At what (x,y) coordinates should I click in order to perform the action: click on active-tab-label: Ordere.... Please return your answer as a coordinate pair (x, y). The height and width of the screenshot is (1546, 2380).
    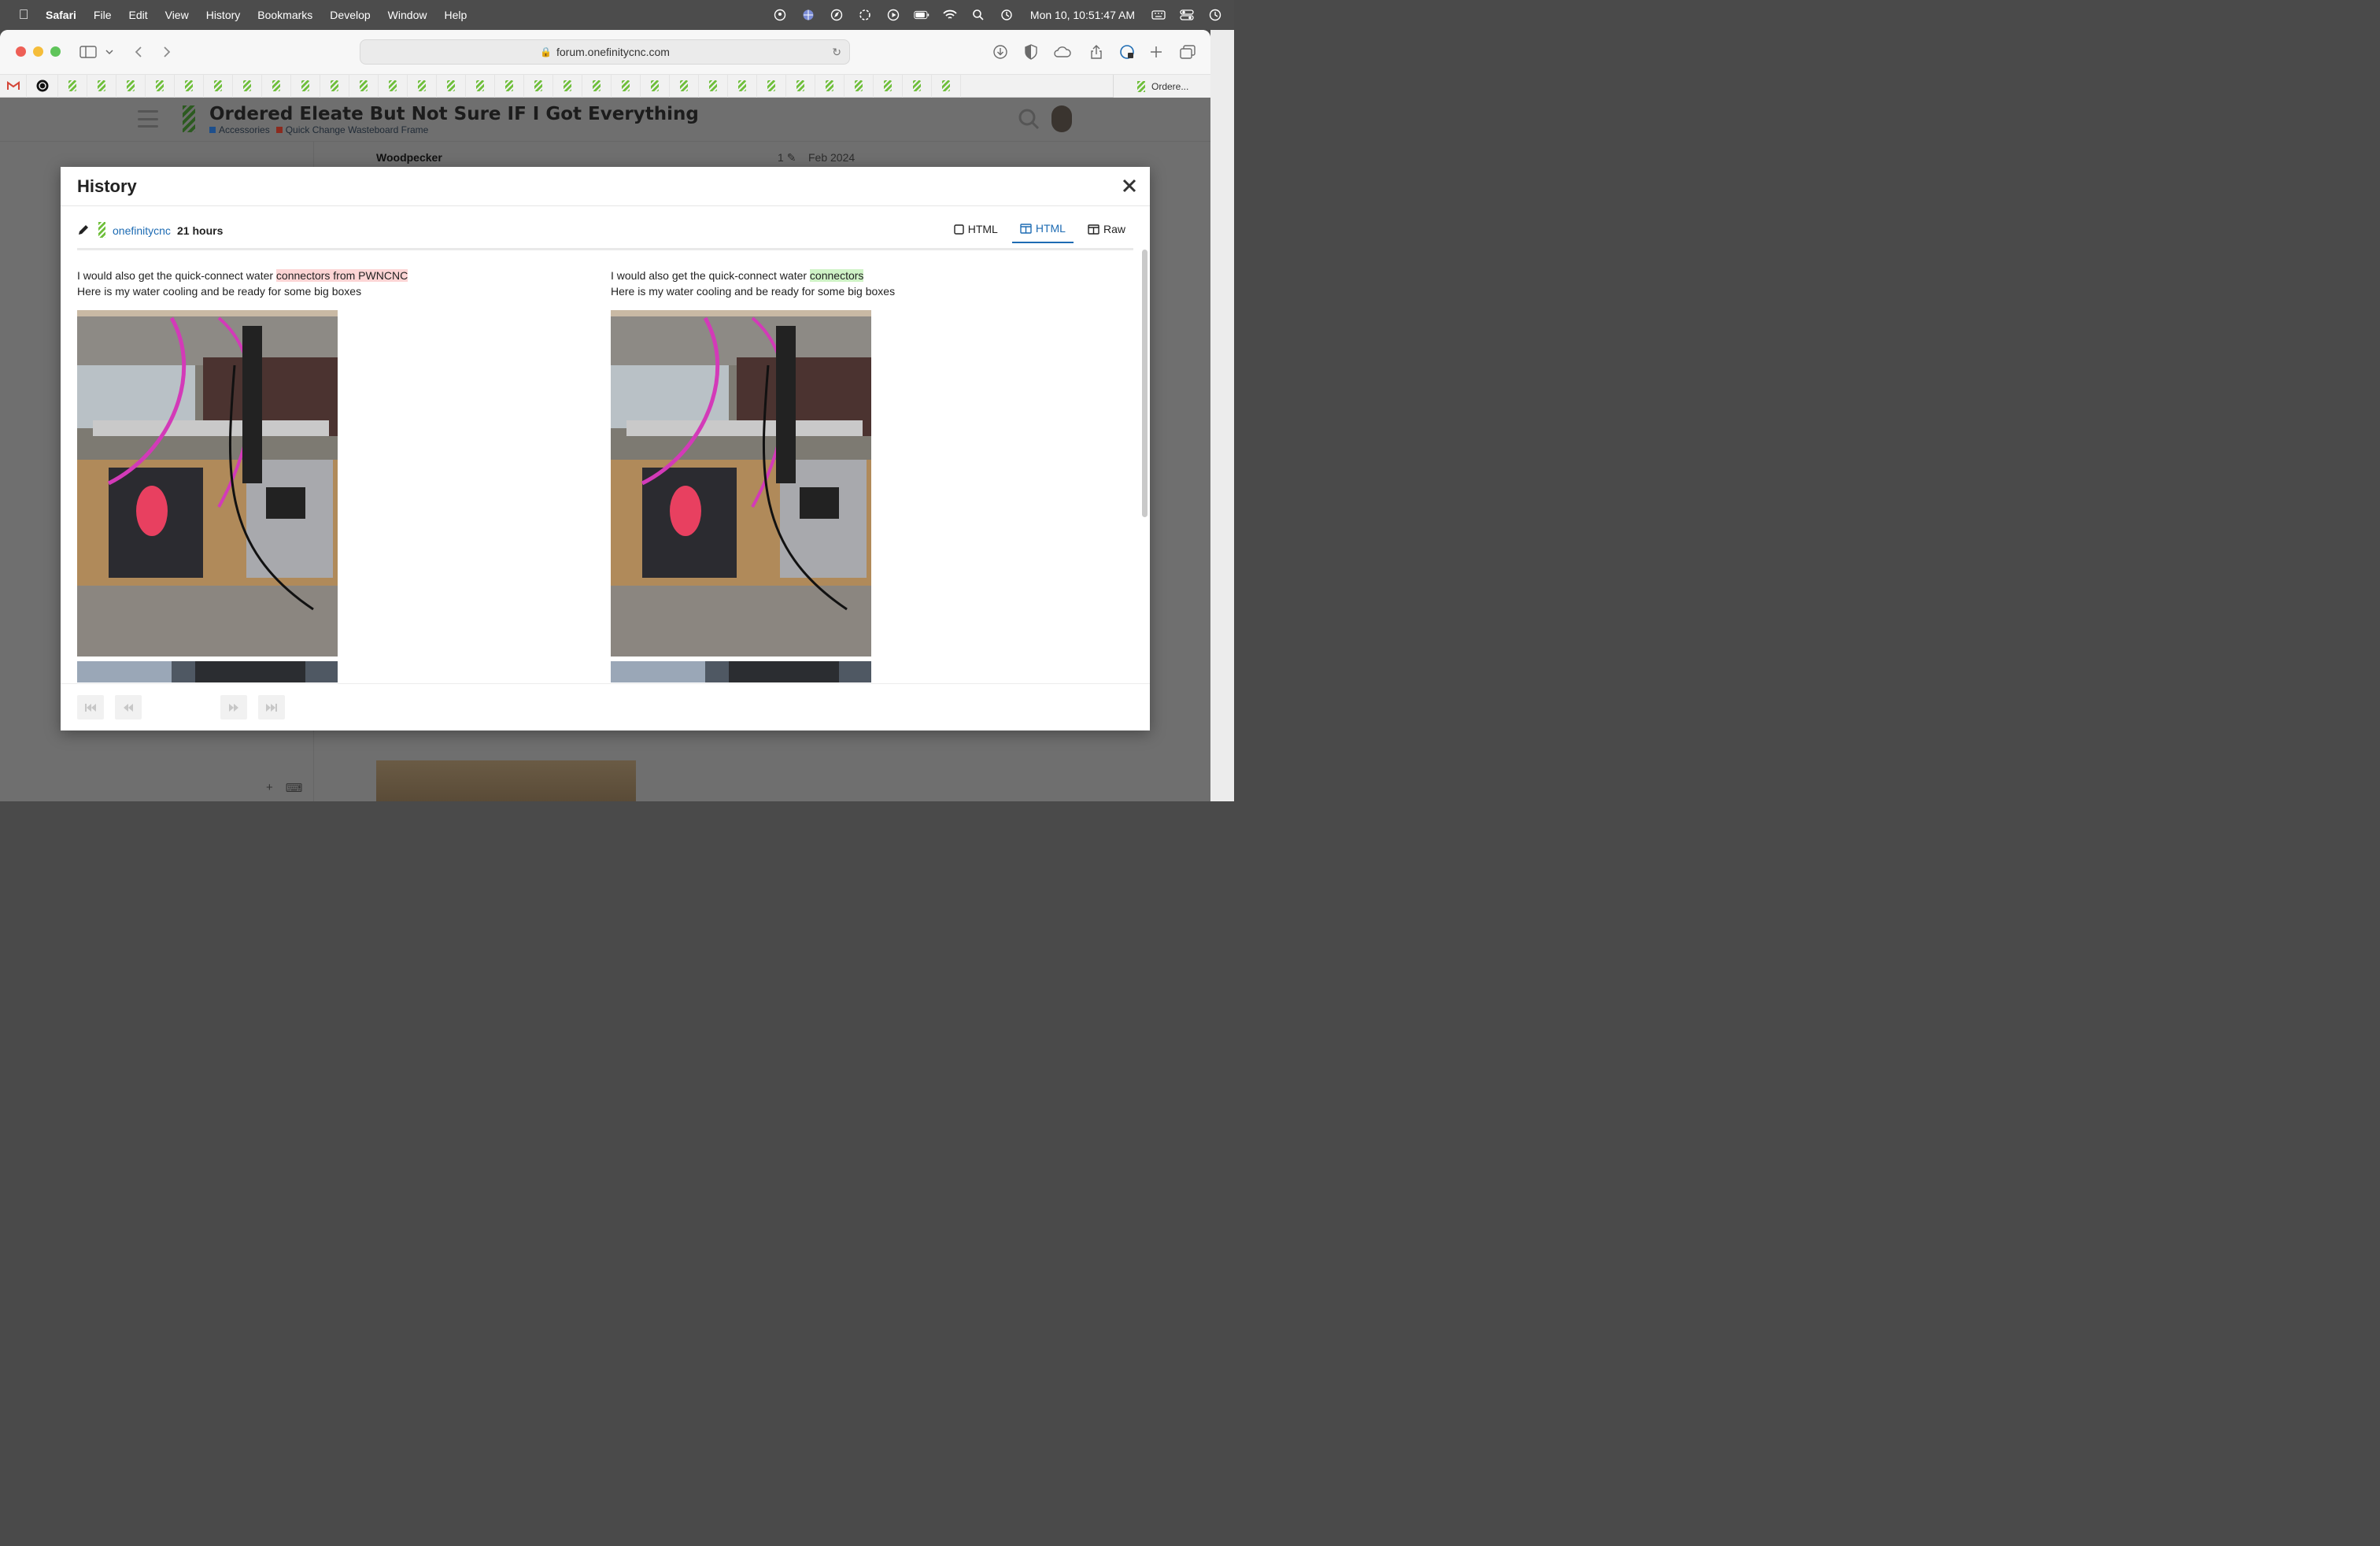
    Looking at the image, I should click on (1170, 86).